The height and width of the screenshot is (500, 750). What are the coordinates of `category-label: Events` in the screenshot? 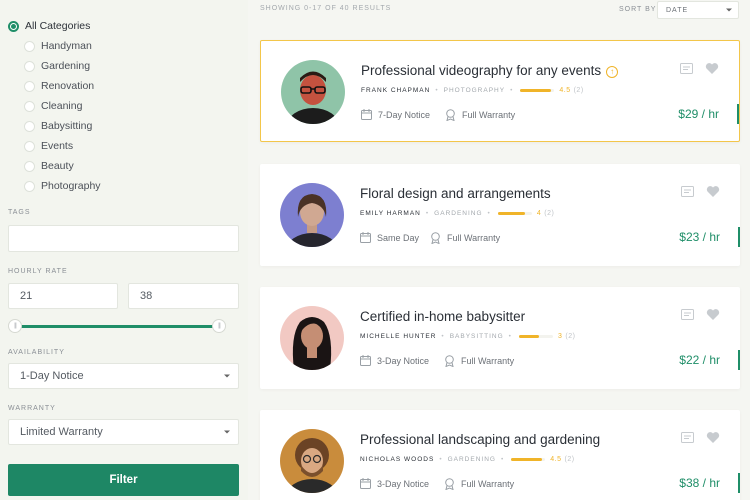 It's located at (57, 146).